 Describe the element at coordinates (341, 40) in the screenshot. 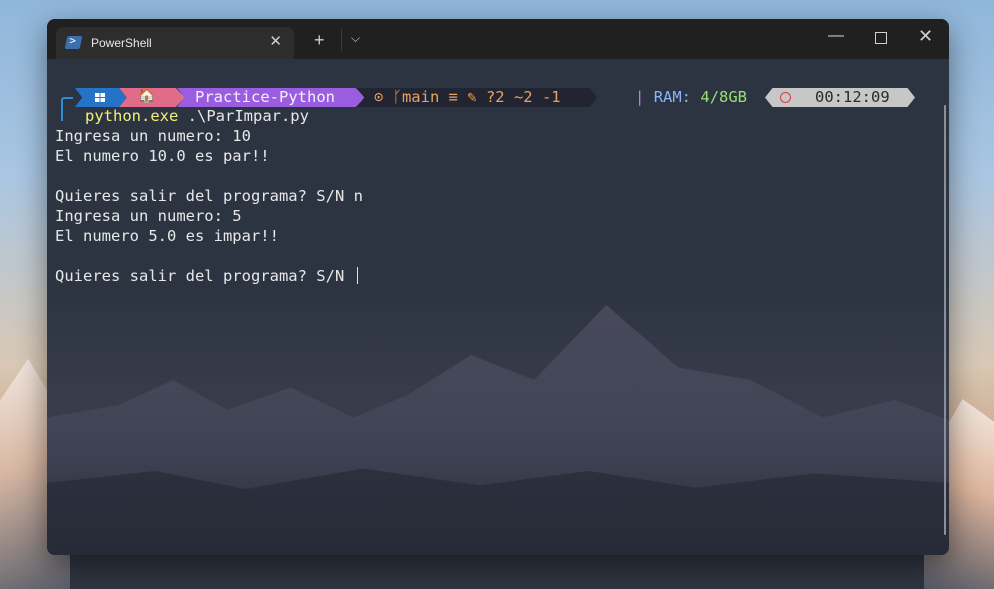

I see `titlebar-divider` at that location.